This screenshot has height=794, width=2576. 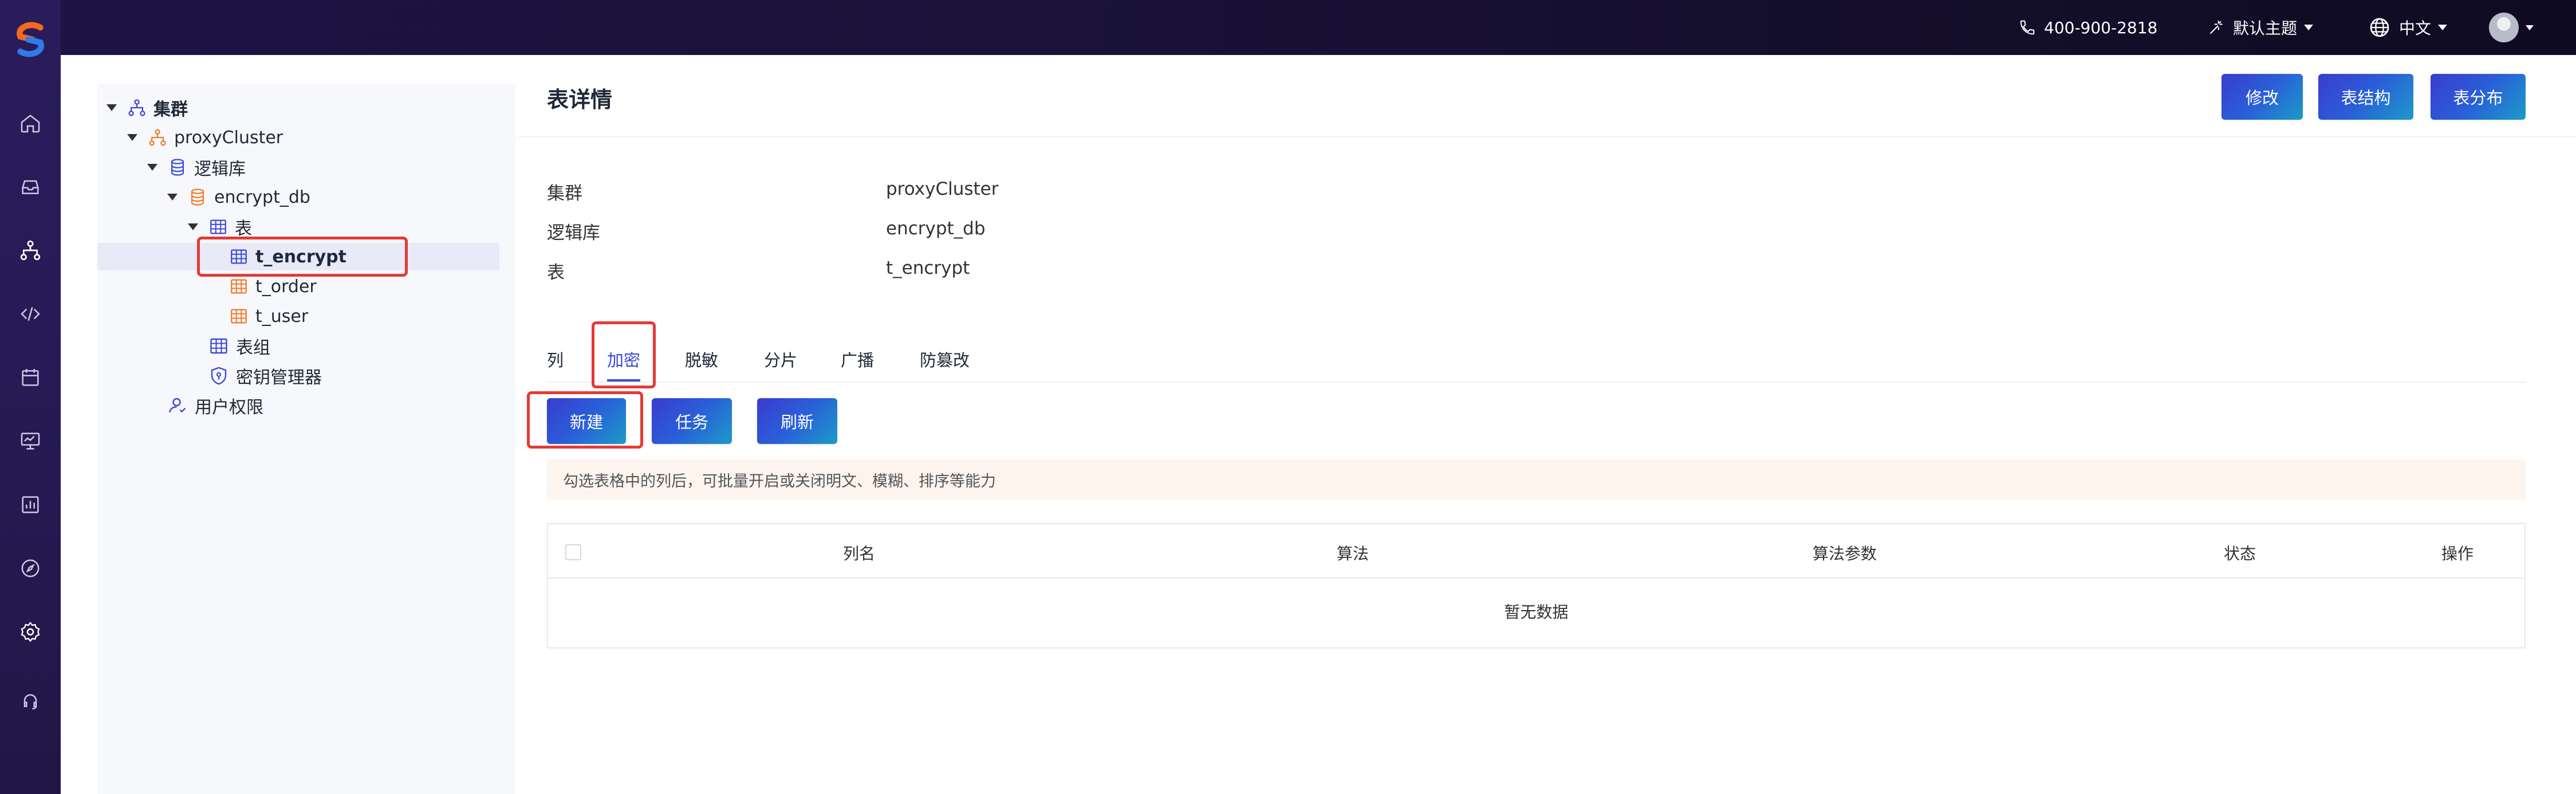 What do you see at coordinates (692, 421) in the screenshot?
I see `task-button: 任务` at bounding box center [692, 421].